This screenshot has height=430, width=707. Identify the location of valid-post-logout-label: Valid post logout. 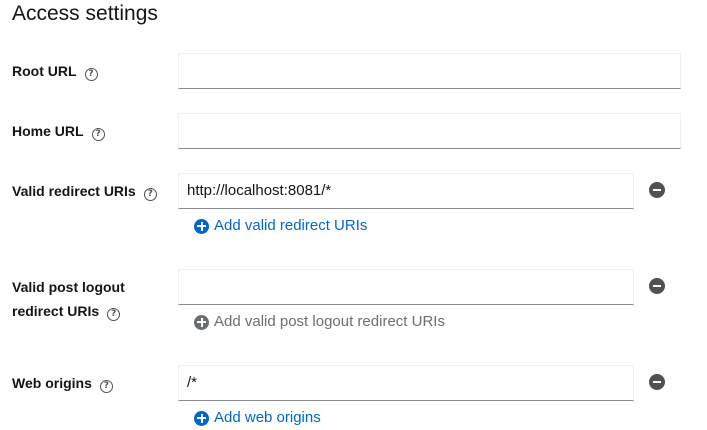
(68, 287).